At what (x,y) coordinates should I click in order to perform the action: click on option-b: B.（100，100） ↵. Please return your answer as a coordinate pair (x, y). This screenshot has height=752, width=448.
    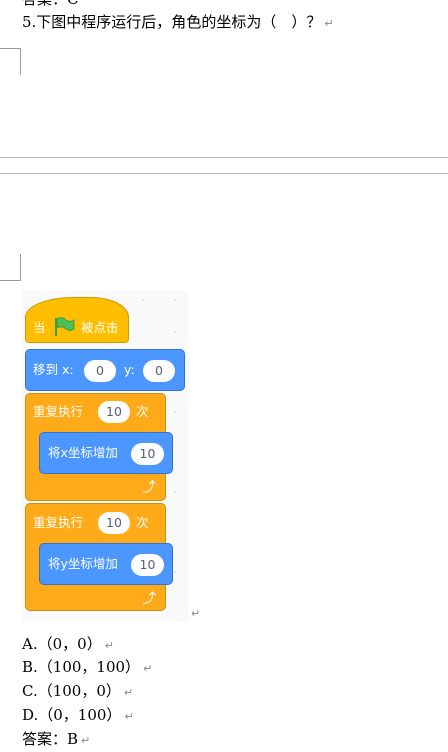
    Looking at the image, I should click on (87, 667).